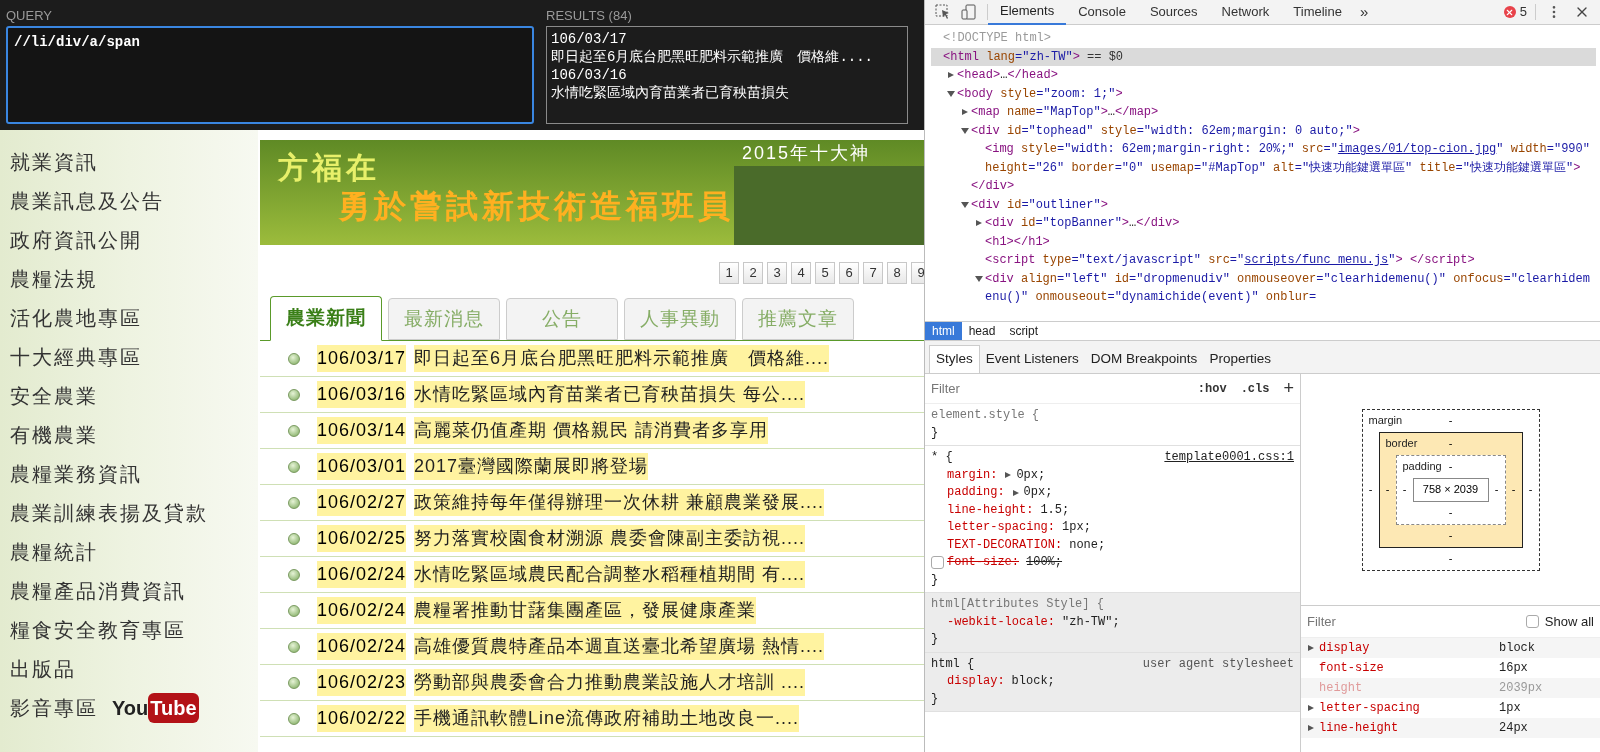 This screenshot has height=752, width=1600. I want to click on sidebar-link: 影音專區, so click(54, 707).